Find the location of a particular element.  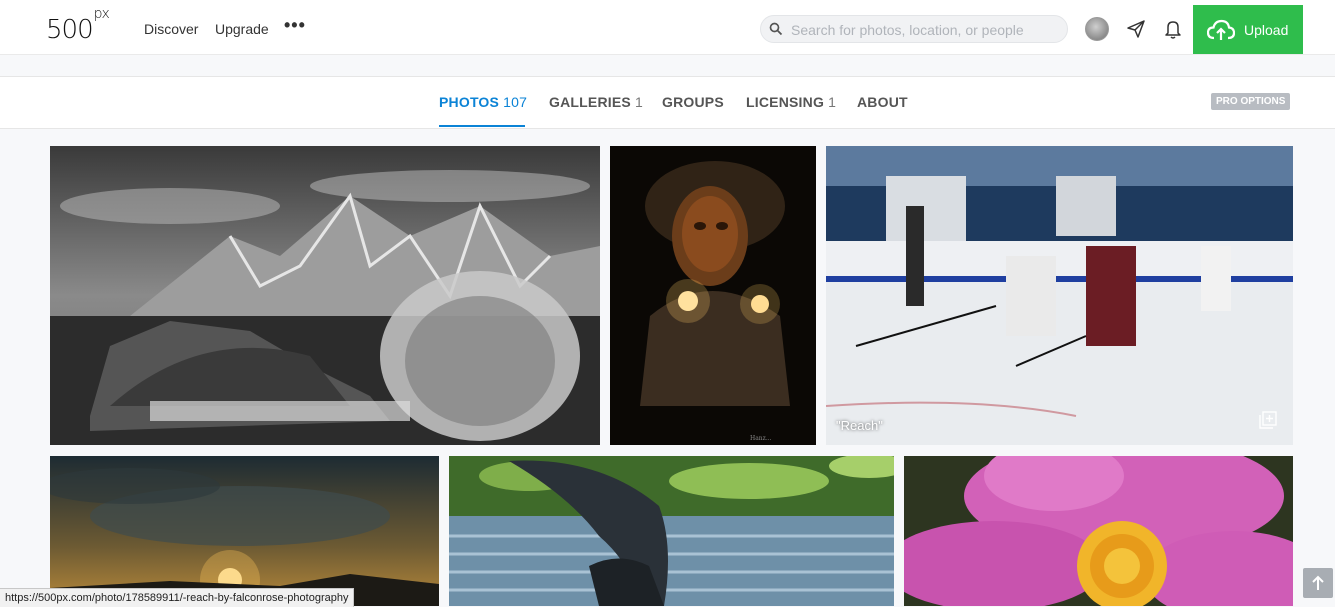

upload-button: Upload is located at coordinates (1248, 29).